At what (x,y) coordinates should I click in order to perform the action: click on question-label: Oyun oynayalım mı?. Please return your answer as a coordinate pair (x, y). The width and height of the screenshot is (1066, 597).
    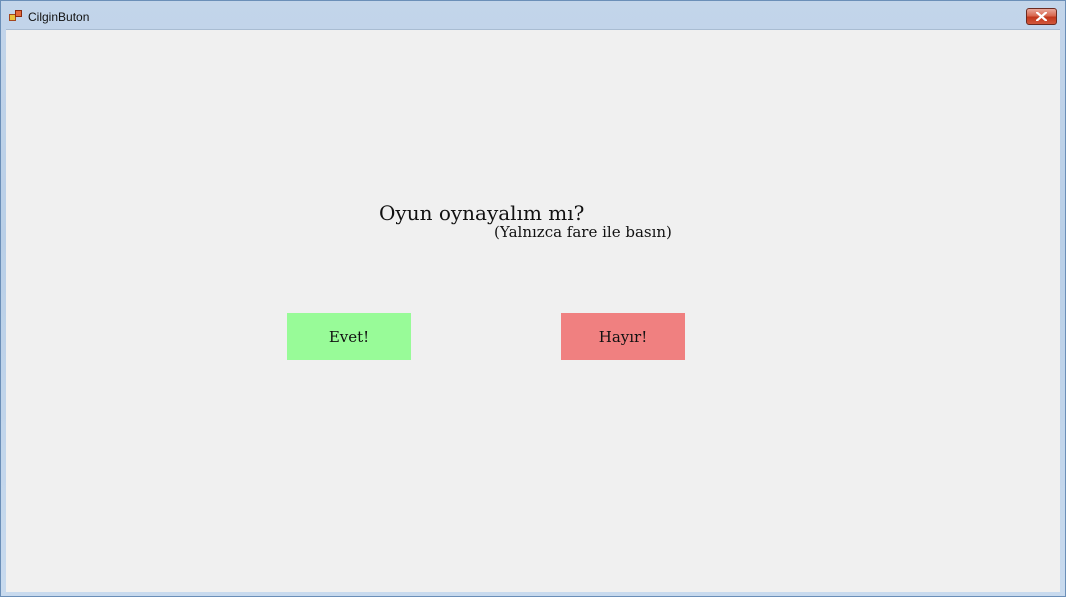
    Looking at the image, I should click on (482, 213).